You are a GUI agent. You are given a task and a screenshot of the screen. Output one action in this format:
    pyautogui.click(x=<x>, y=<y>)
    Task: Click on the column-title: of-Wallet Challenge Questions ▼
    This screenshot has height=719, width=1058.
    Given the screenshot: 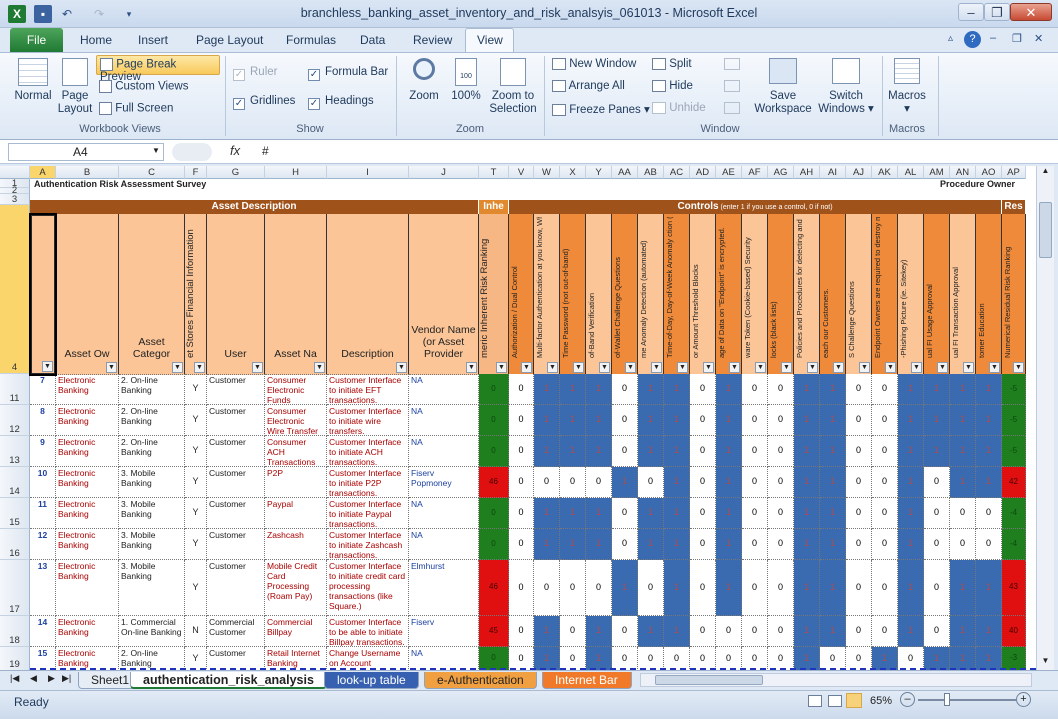 What is the action you would take?
    pyautogui.click(x=625, y=294)
    